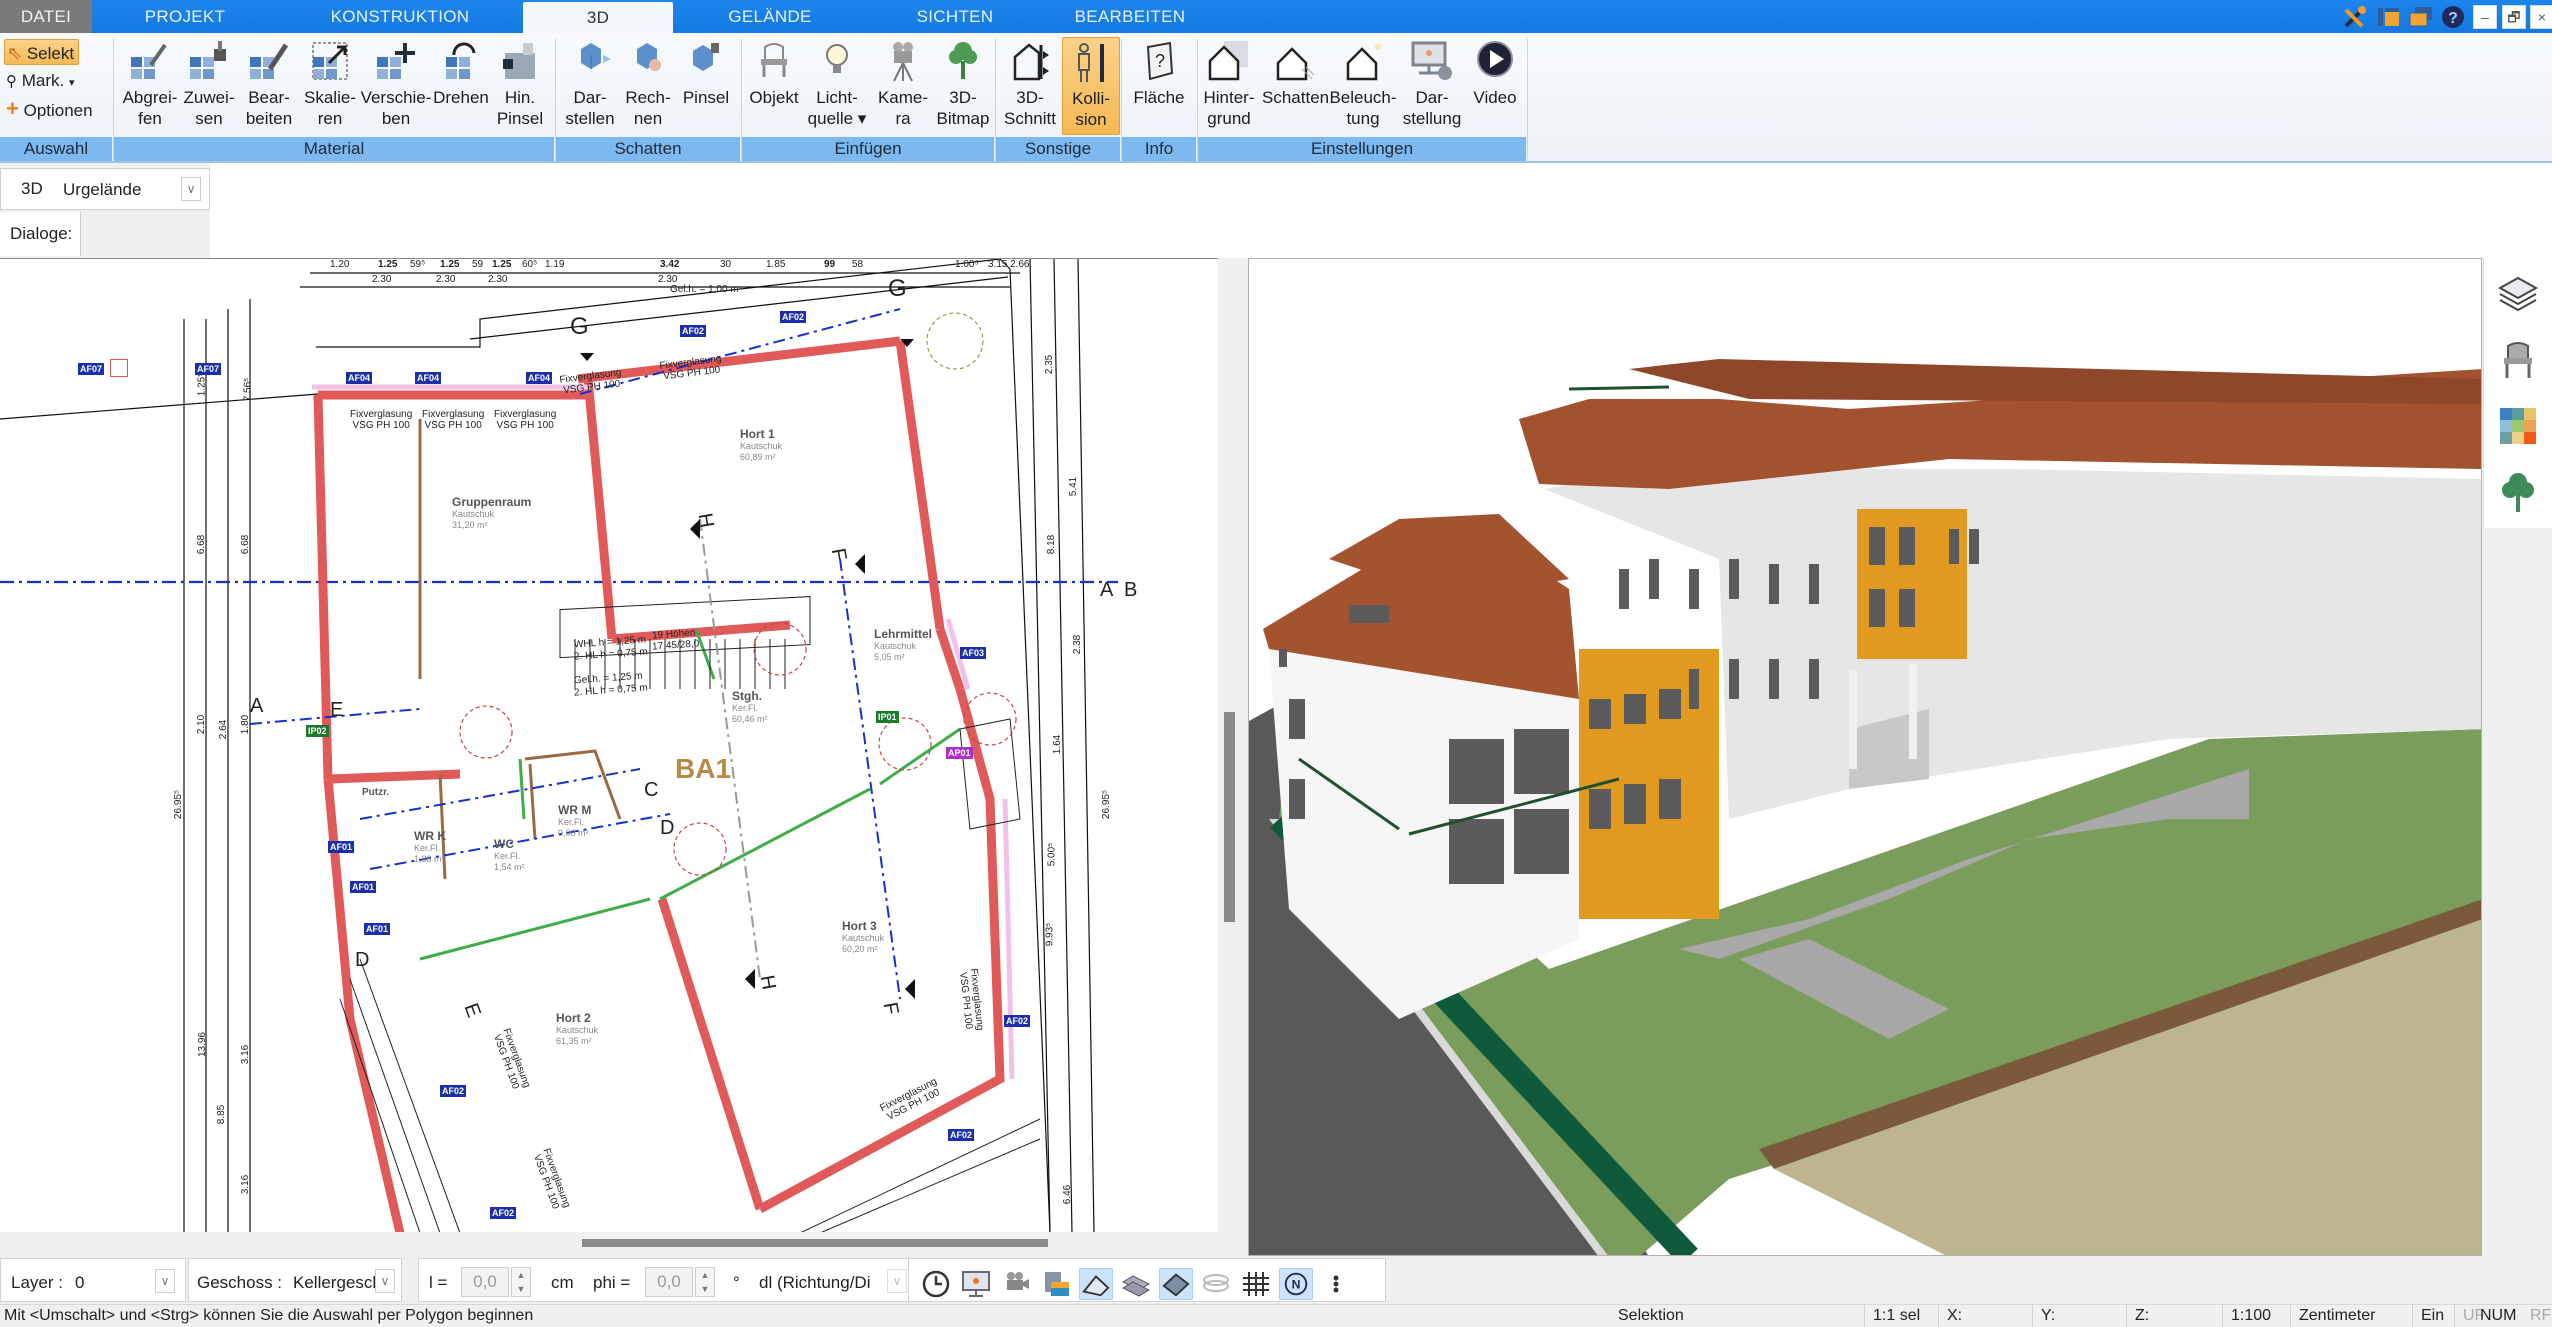 The height and width of the screenshot is (1327, 2552). What do you see at coordinates (963, 60) in the screenshot?
I see `tree-icon` at bounding box center [963, 60].